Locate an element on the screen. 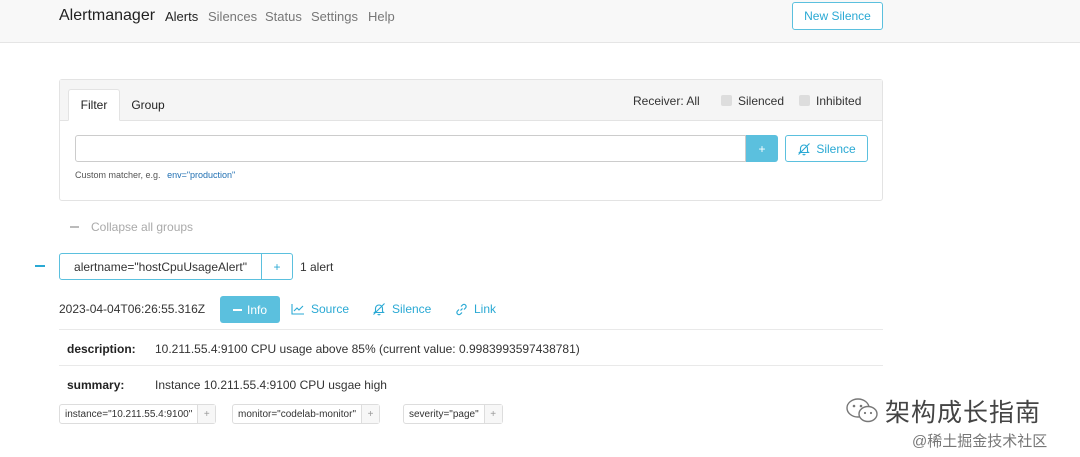 The image size is (1080, 457). label-chip-text: instance="10.211.55.4:9100" is located at coordinates (128, 414).